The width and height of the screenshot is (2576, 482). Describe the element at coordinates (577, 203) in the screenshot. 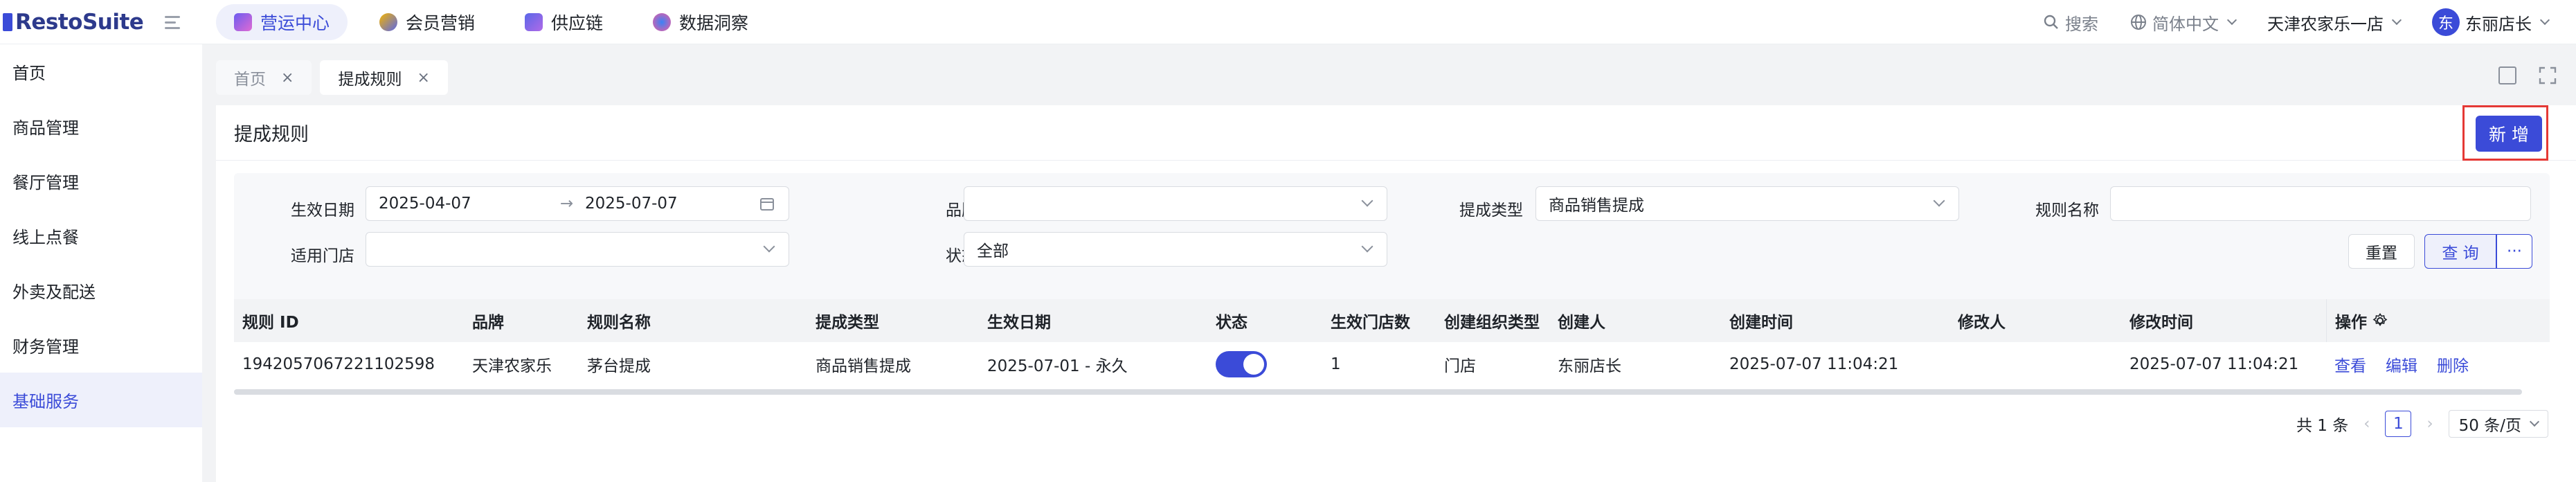

I see `effective-date-range: 2025-04-07 → 2025-07-07` at that location.